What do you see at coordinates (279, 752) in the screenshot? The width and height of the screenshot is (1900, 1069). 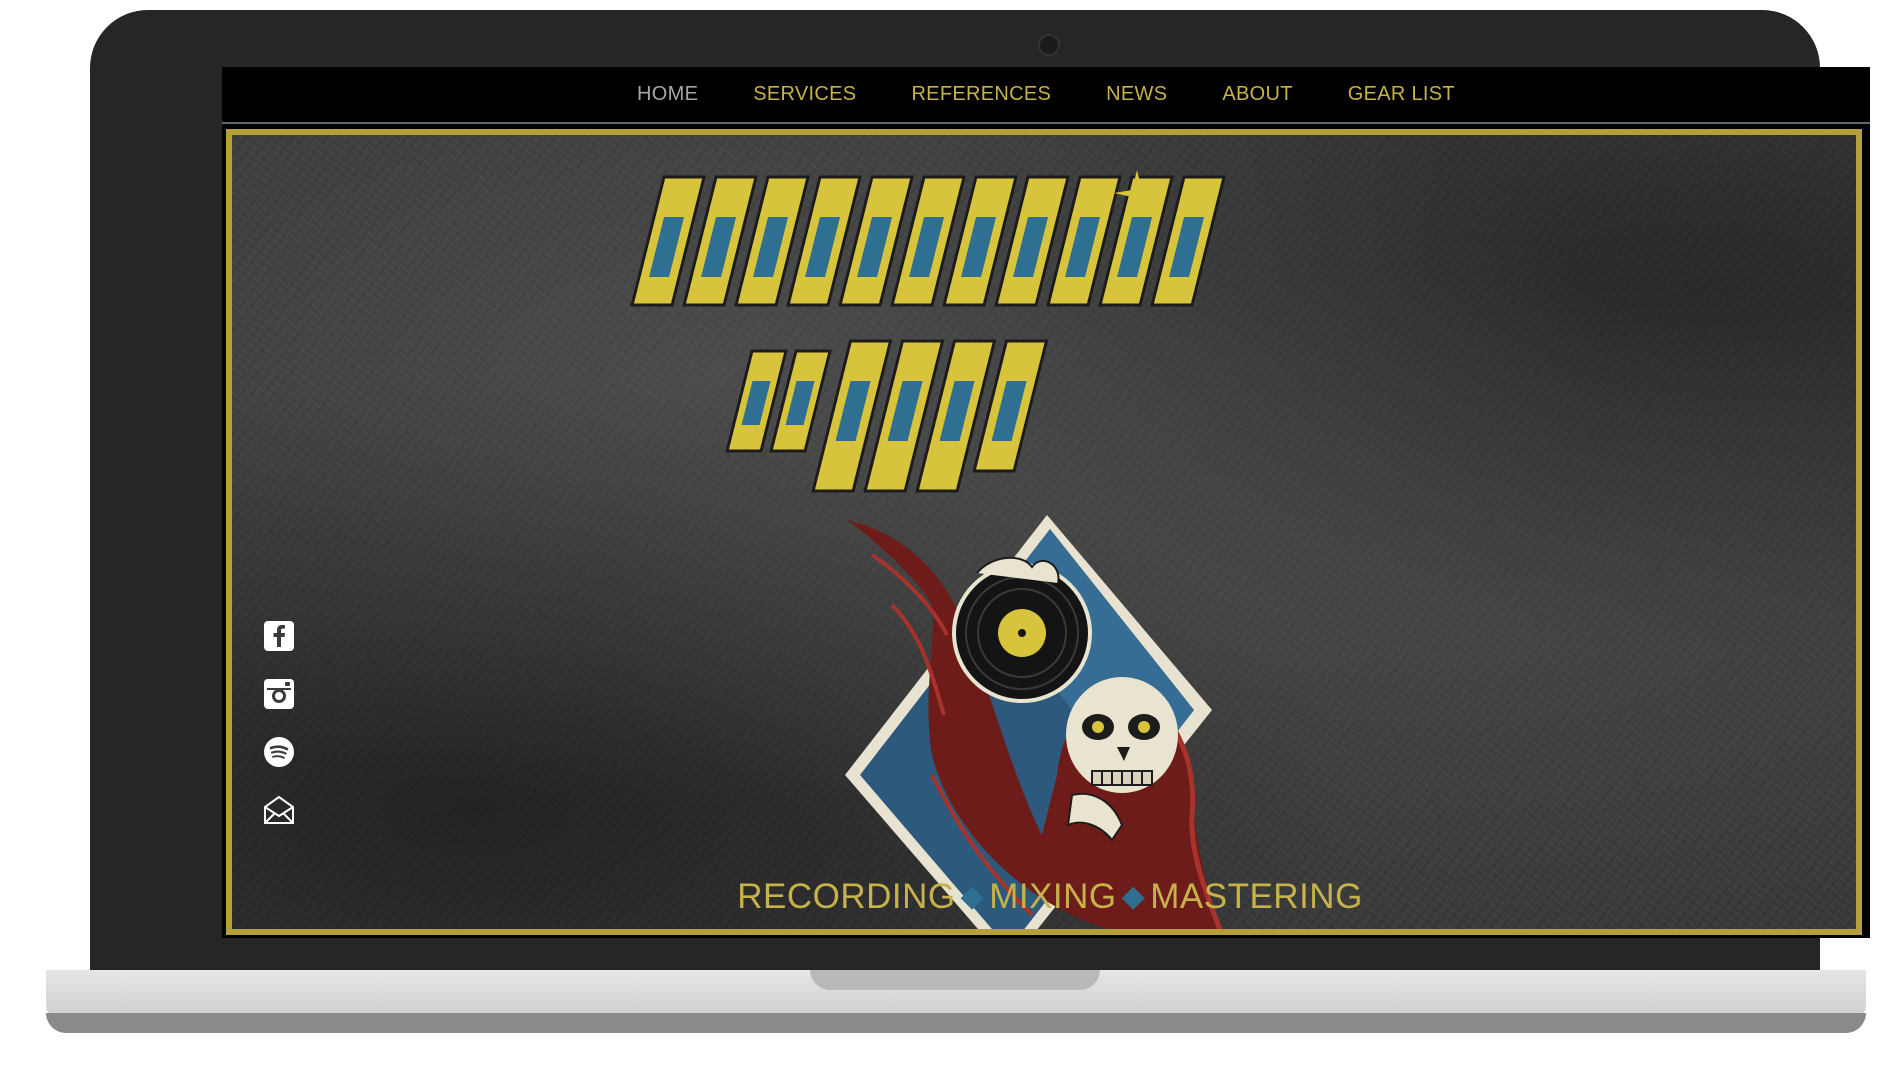 I see `spotify-icon` at bounding box center [279, 752].